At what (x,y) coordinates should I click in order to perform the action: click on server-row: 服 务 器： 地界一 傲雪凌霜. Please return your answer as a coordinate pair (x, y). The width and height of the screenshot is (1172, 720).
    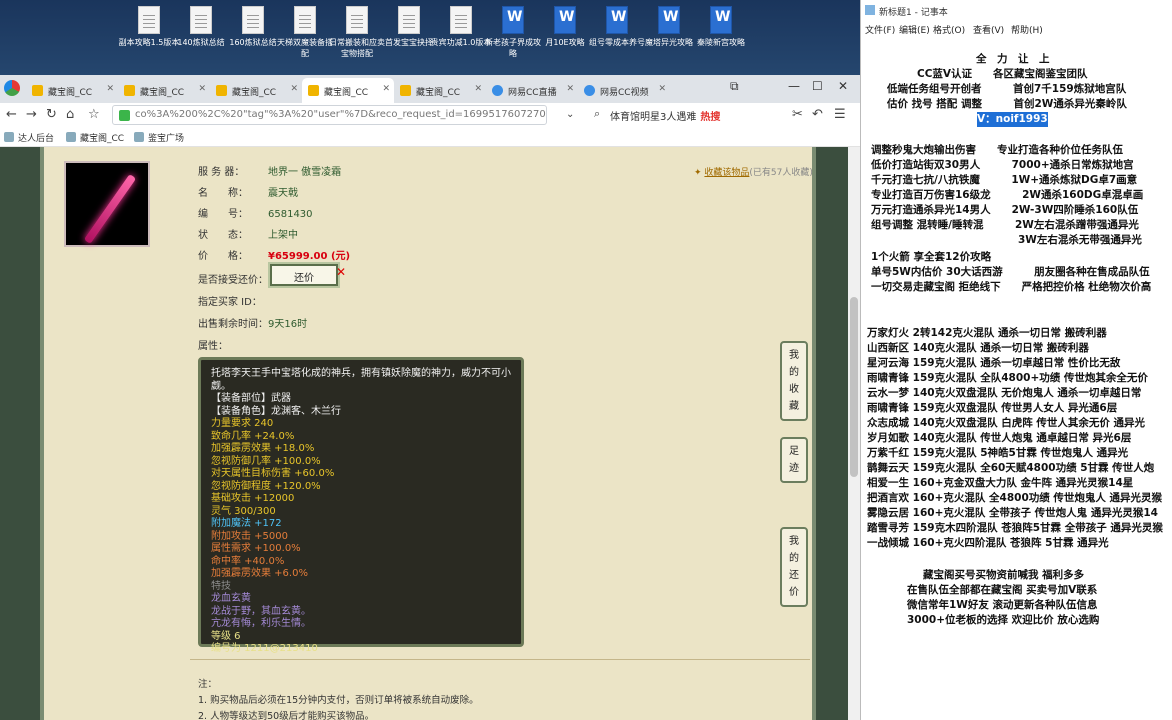
    Looking at the image, I should click on (269, 170).